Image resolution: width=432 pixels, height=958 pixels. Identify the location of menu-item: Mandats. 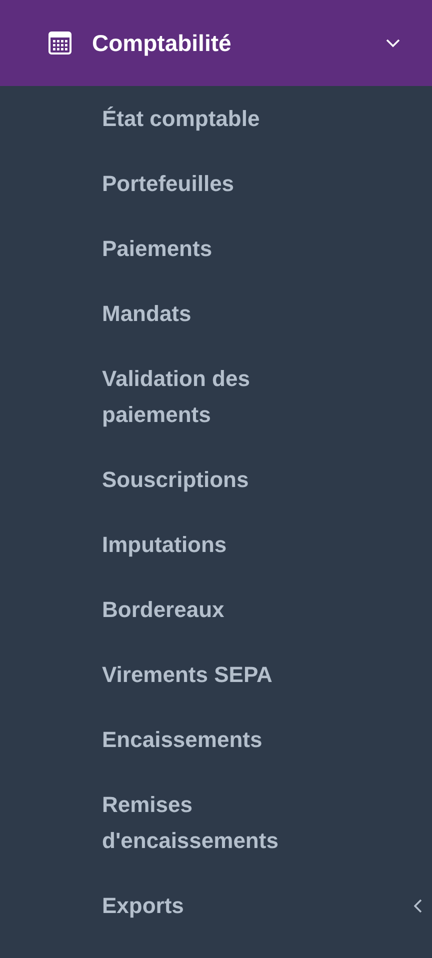
(147, 314).